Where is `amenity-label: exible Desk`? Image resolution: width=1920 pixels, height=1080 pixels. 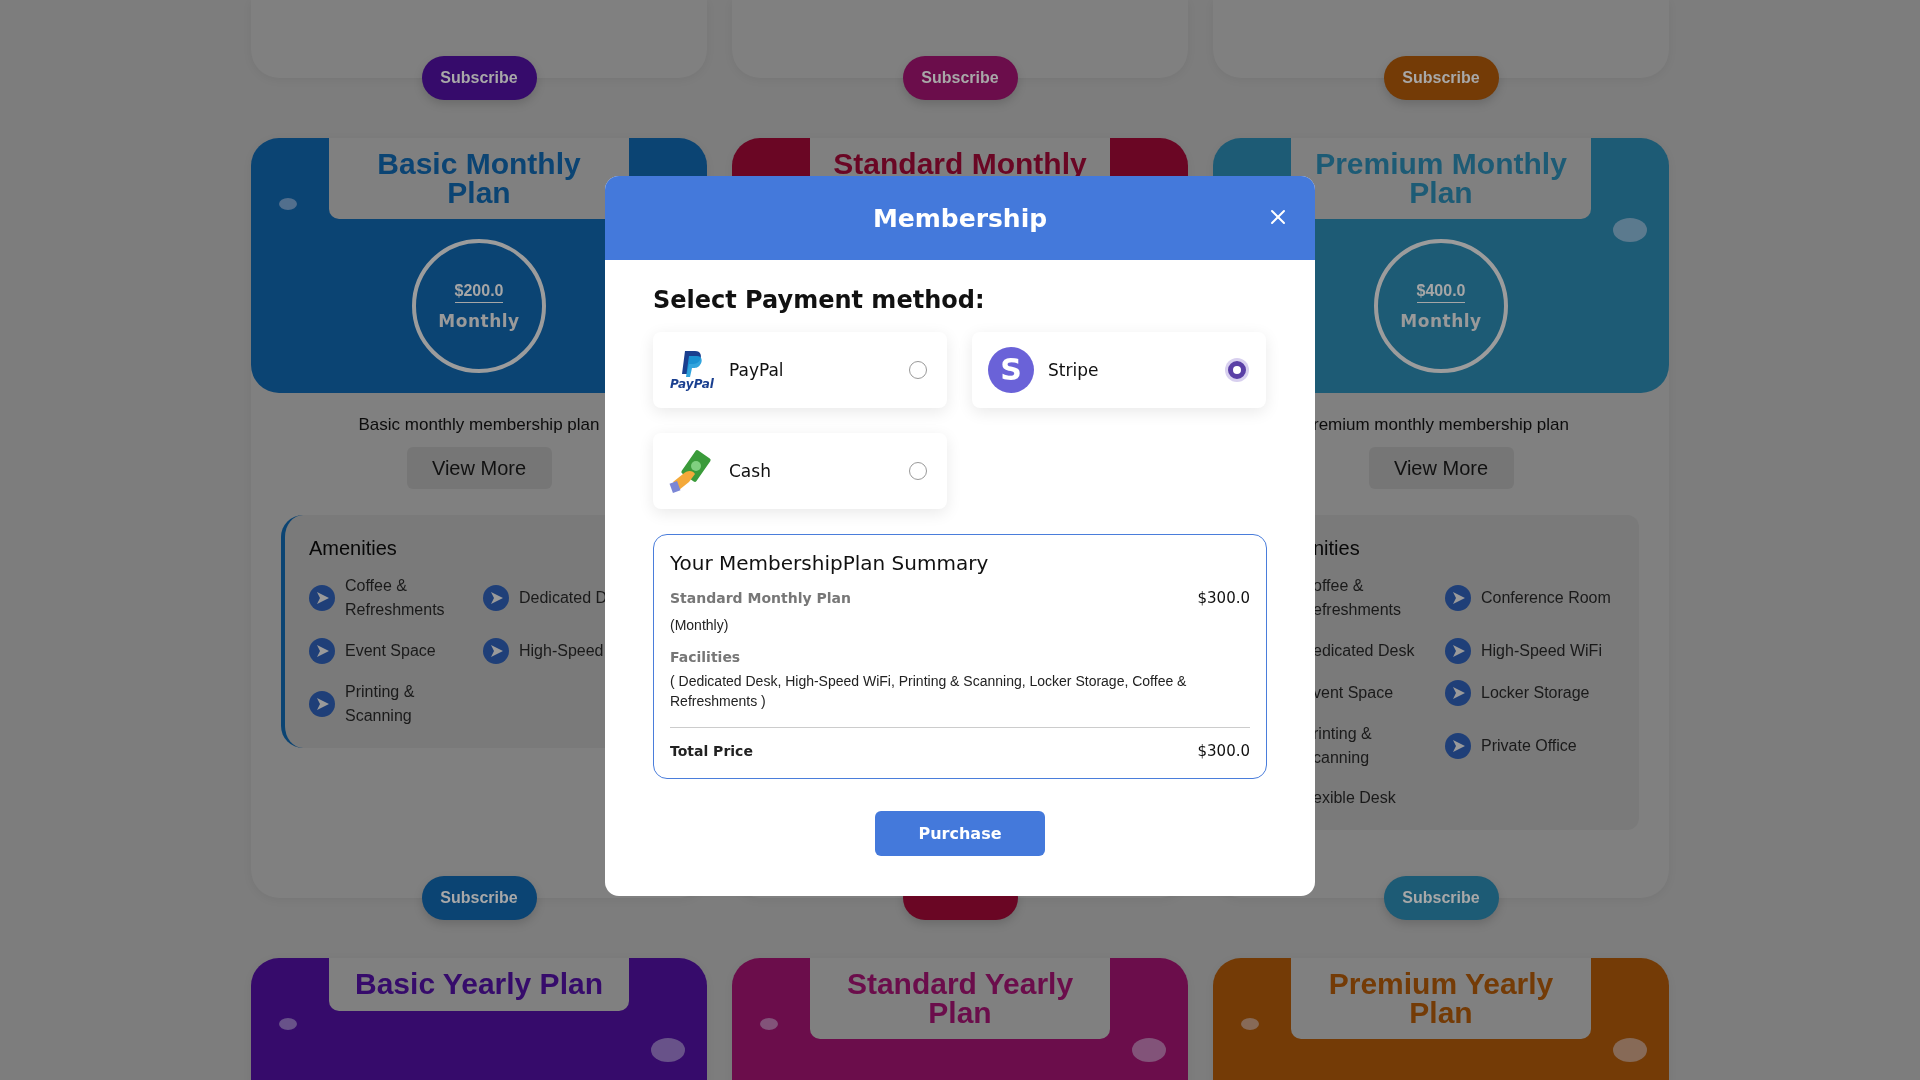 amenity-label: exible Desk is located at coordinates (1354, 798).